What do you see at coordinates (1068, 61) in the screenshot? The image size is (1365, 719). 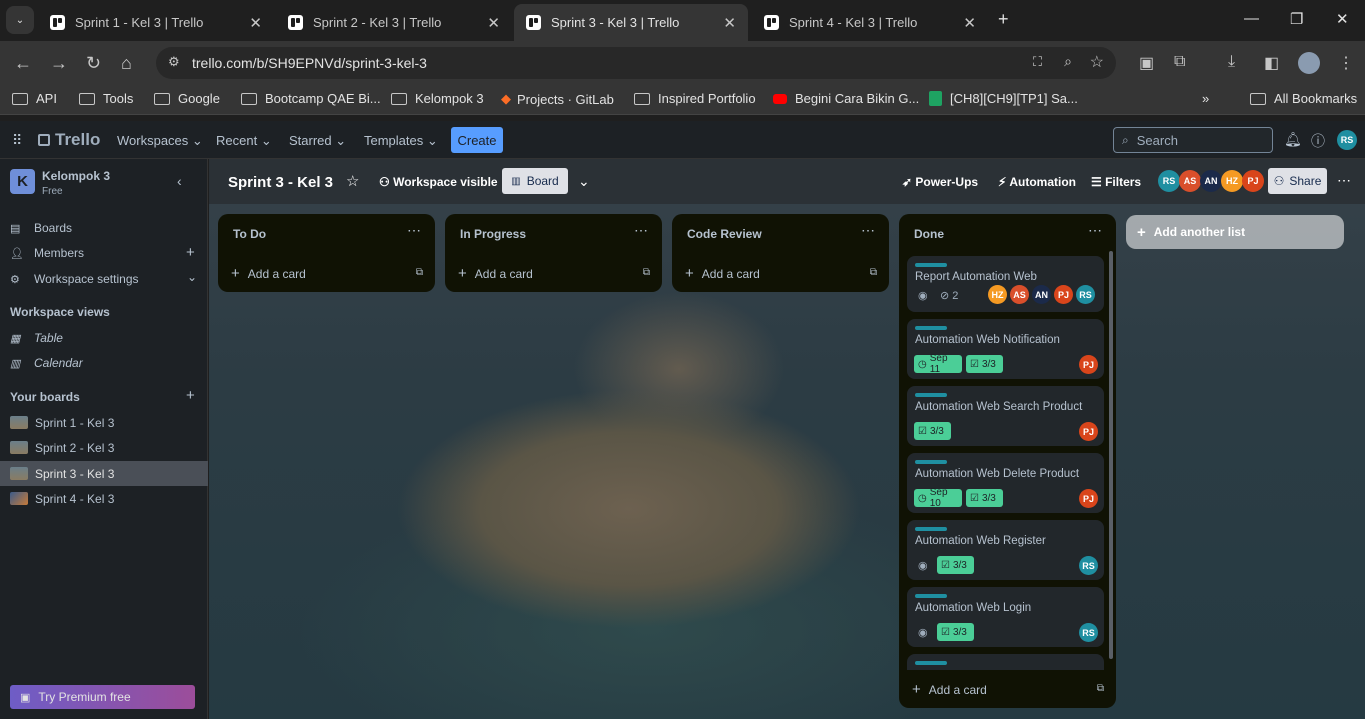 I see `zoom-icon: ⌕` at bounding box center [1068, 61].